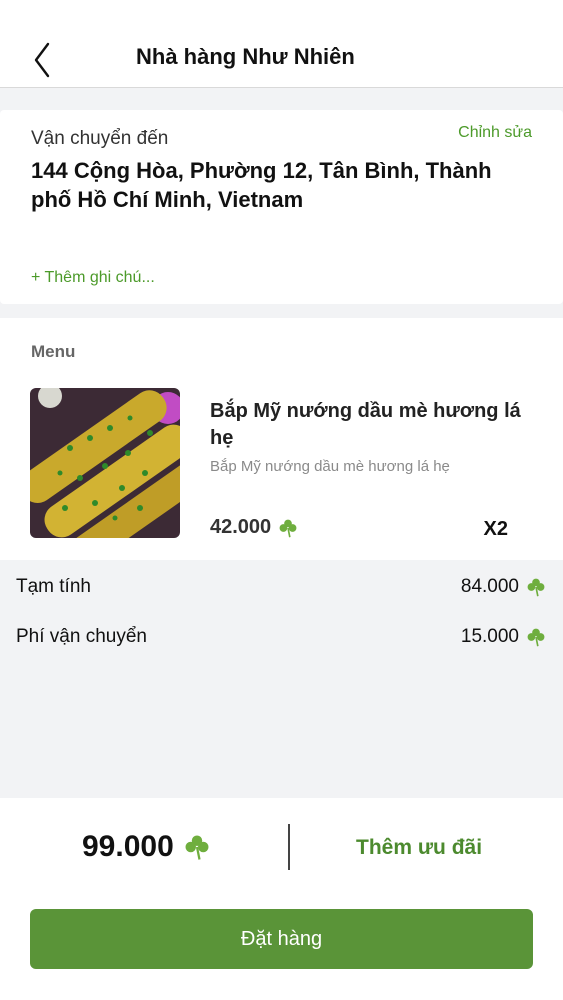 The image size is (563, 1000). I want to click on chevron-left-icon, so click(42, 60).